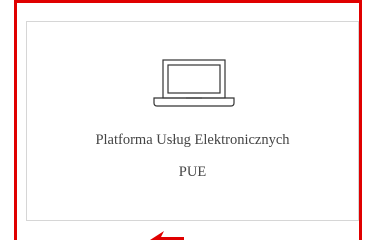  What do you see at coordinates (192, 172) in the screenshot?
I see `card-subtitle: PUE` at bounding box center [192, 172].